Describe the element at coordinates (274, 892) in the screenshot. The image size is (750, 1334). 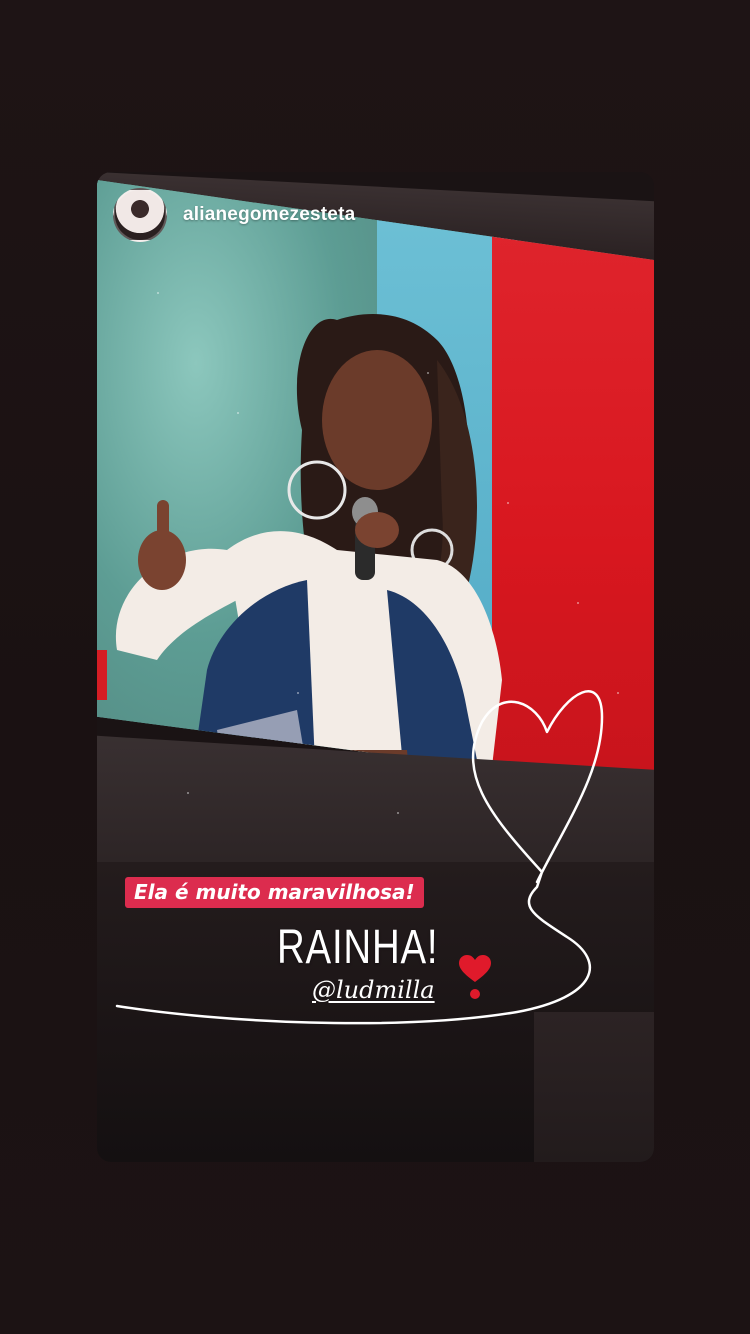
I see `caption-sticker: Ela é muito maravilhosa!` at that location.